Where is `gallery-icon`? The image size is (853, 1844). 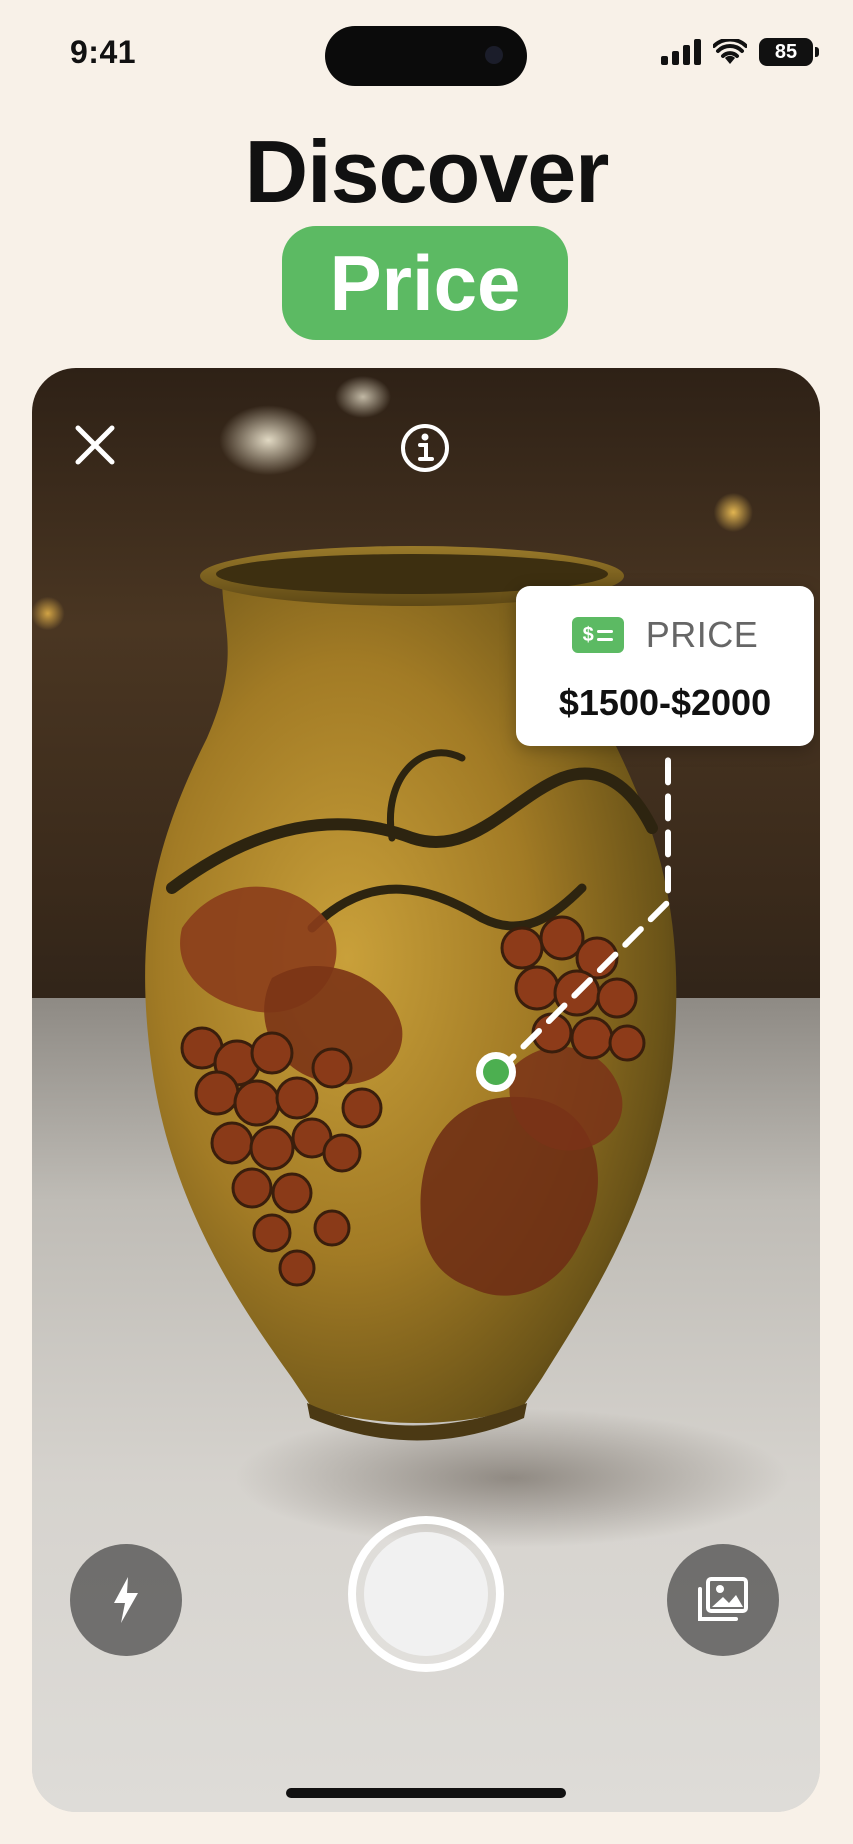 gallery-icon is located at coordinates (723, 1599).